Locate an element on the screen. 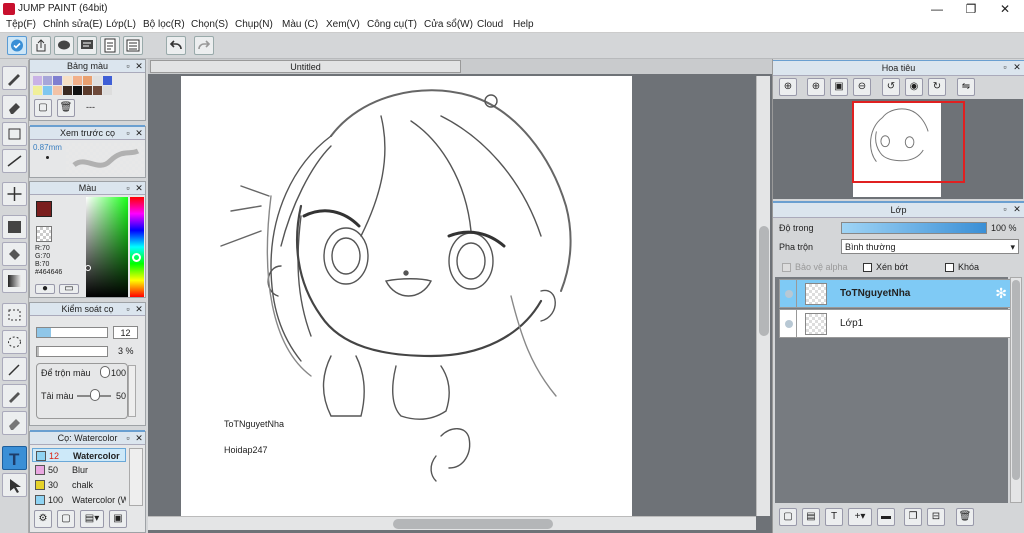  palette-swatches is located at coordinates (89, 86).